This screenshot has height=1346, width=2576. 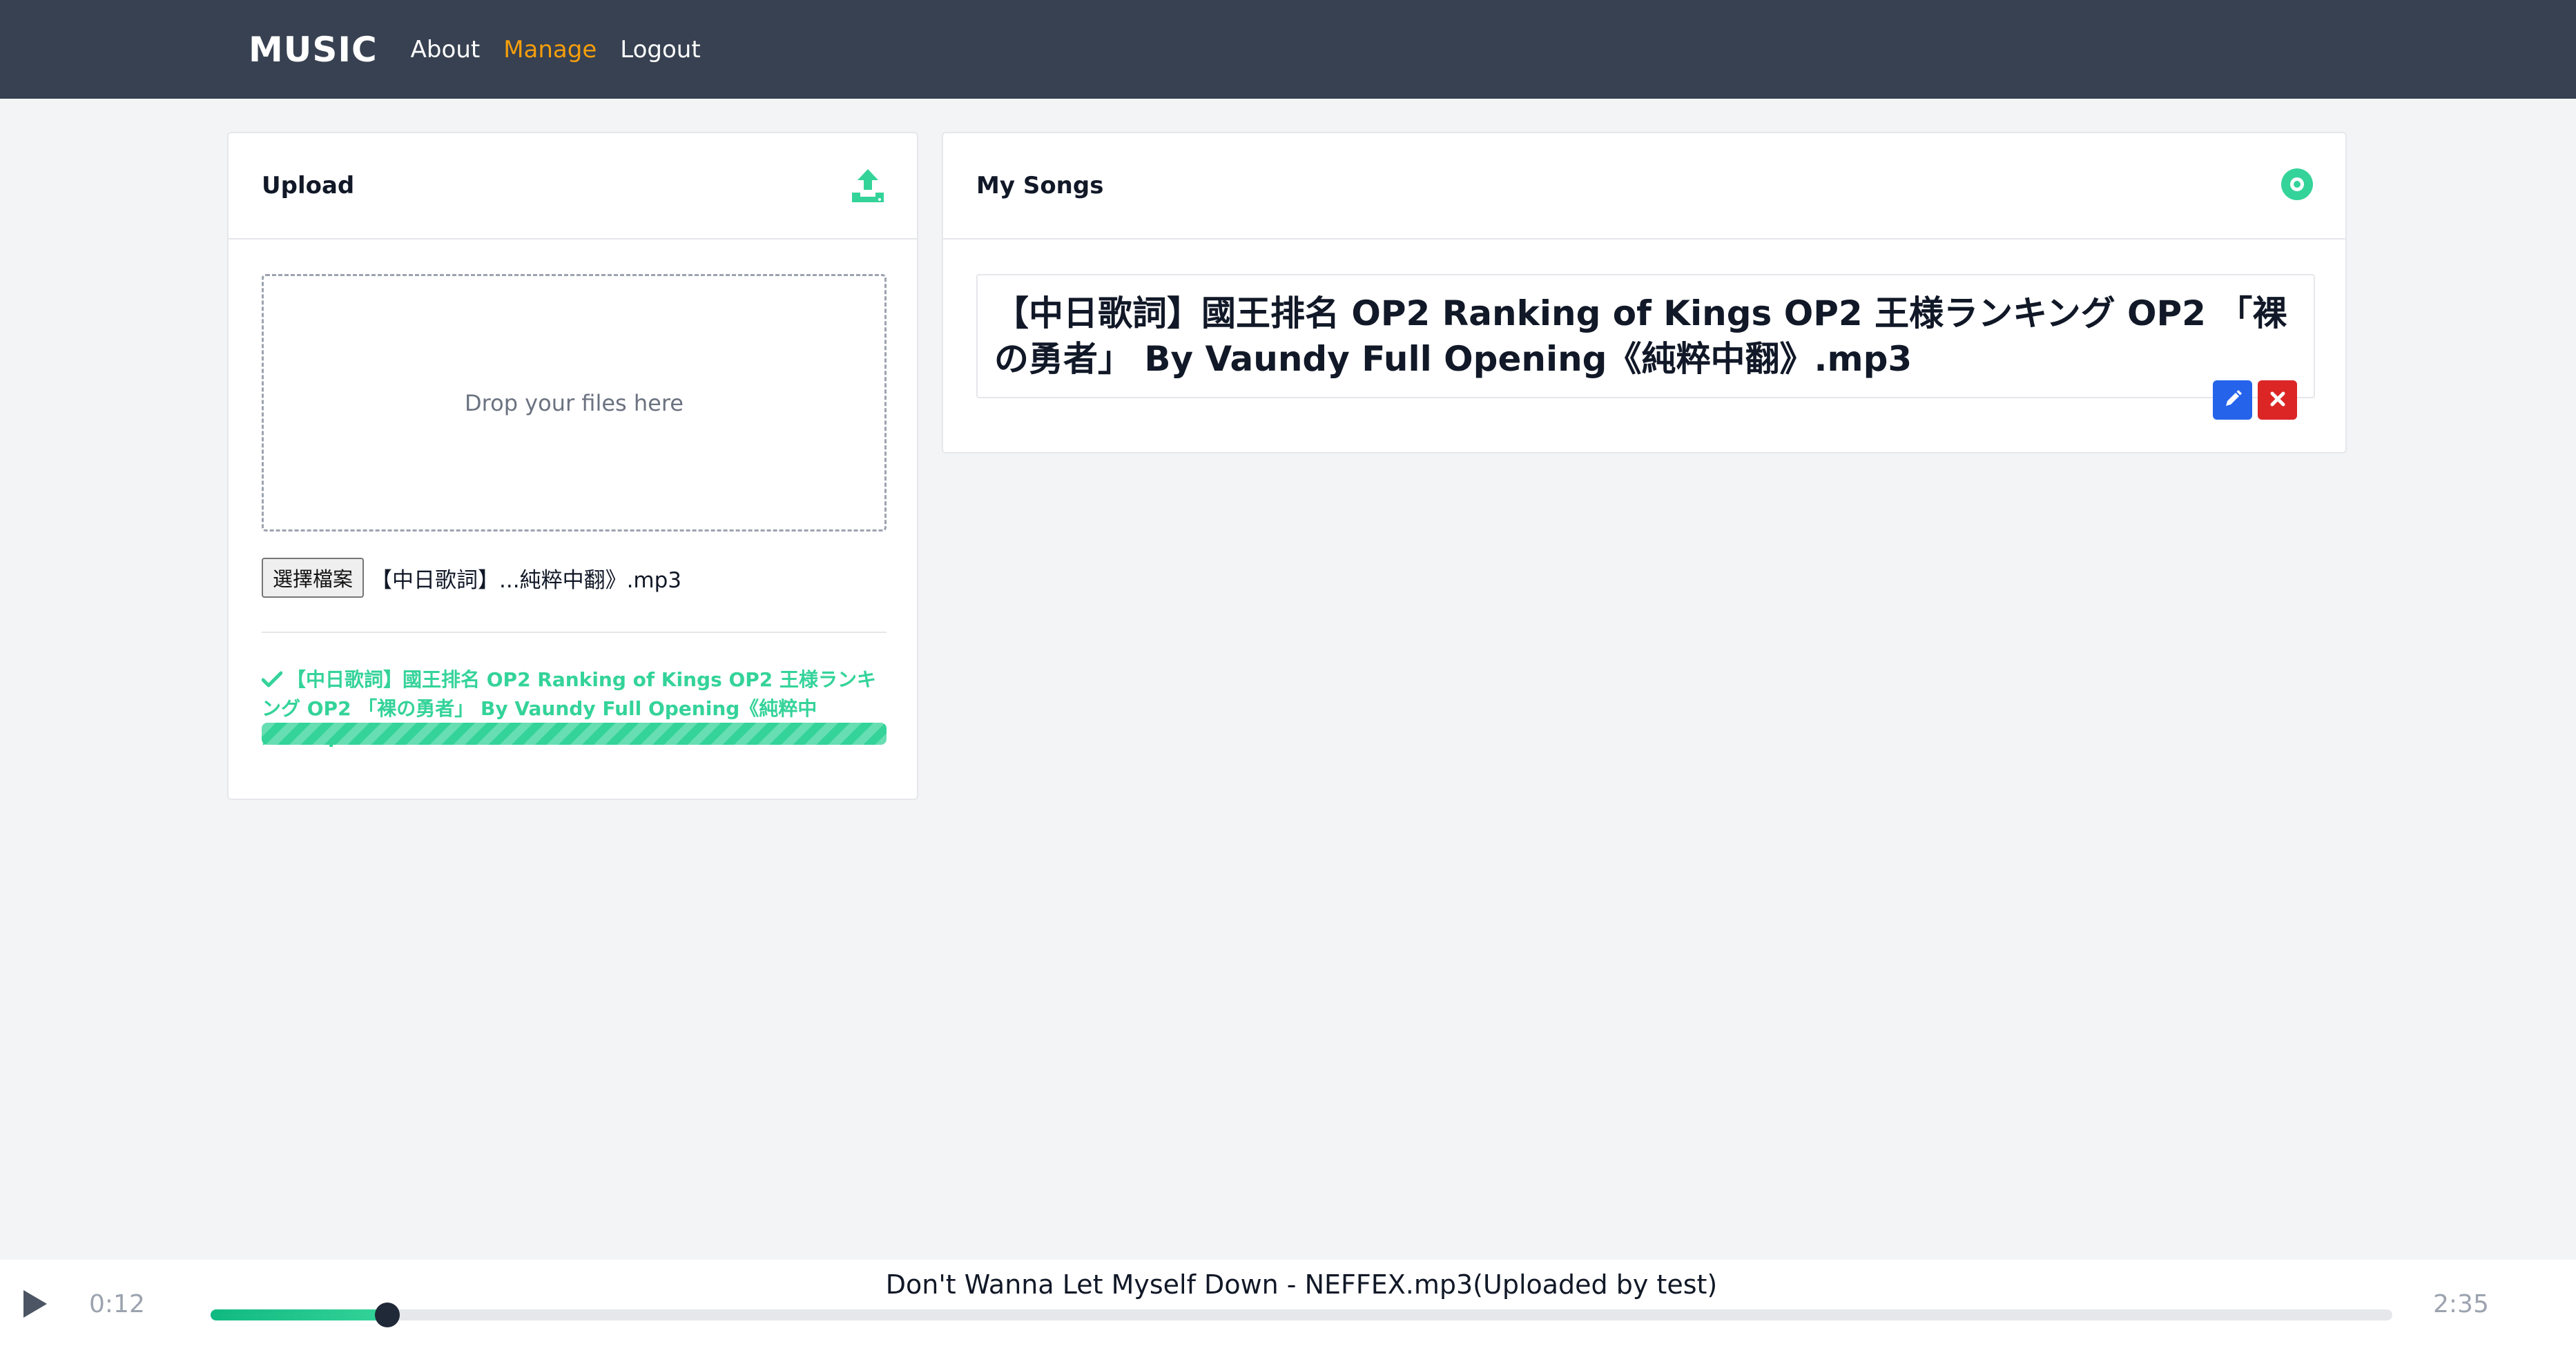 What do you see at coordinates (526, 580) in the screenshot?
I see `selected-file-name: 【中日歌詞】...純粹中翻》.mp3` at bounding box center [526, 580].